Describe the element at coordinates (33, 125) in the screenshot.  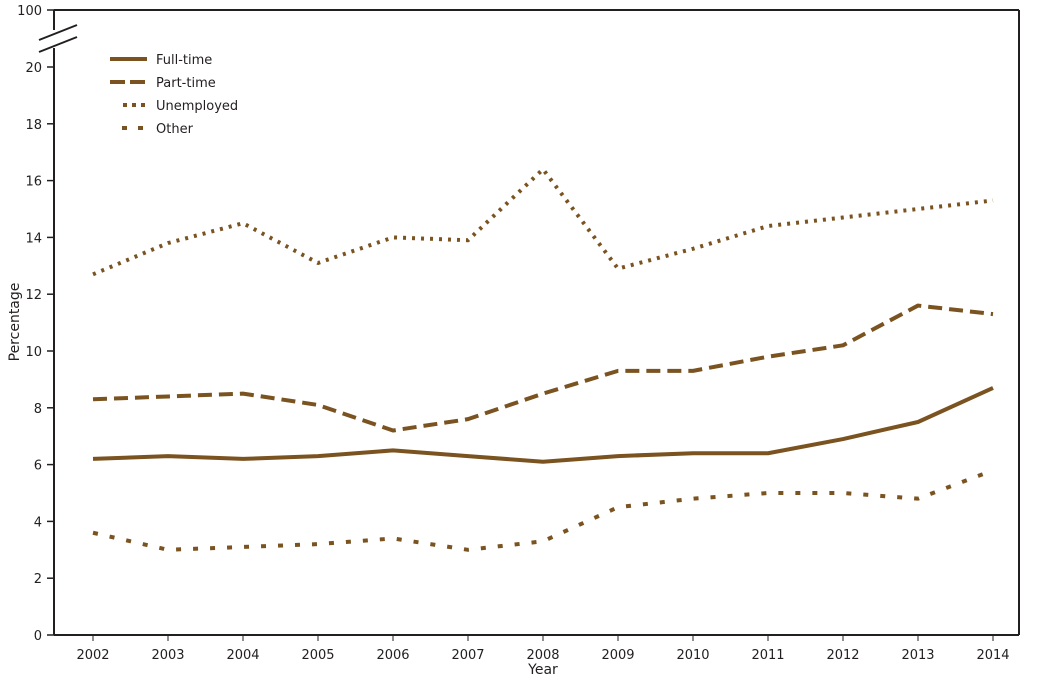
I see `y-tick-label: 18` at that location.